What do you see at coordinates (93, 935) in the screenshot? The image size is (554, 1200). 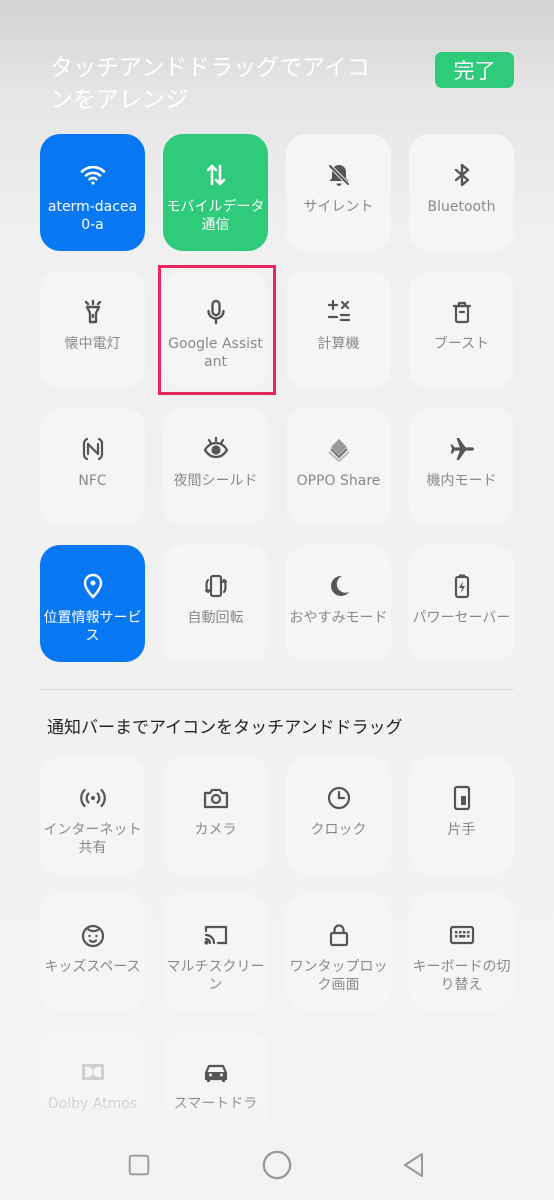 I see `kids-space-icon` at bounding box center [93, 935].